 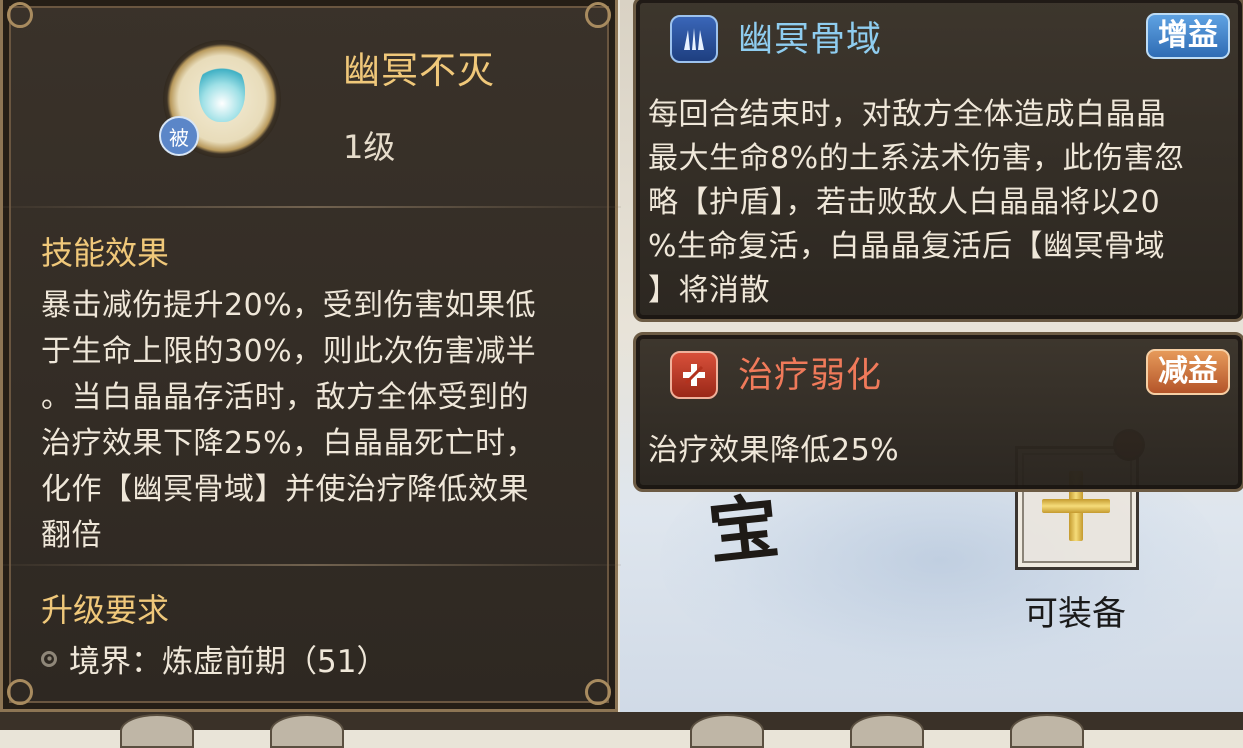 I want to click on plus-icon-bar, so click(x=1076, y=506).